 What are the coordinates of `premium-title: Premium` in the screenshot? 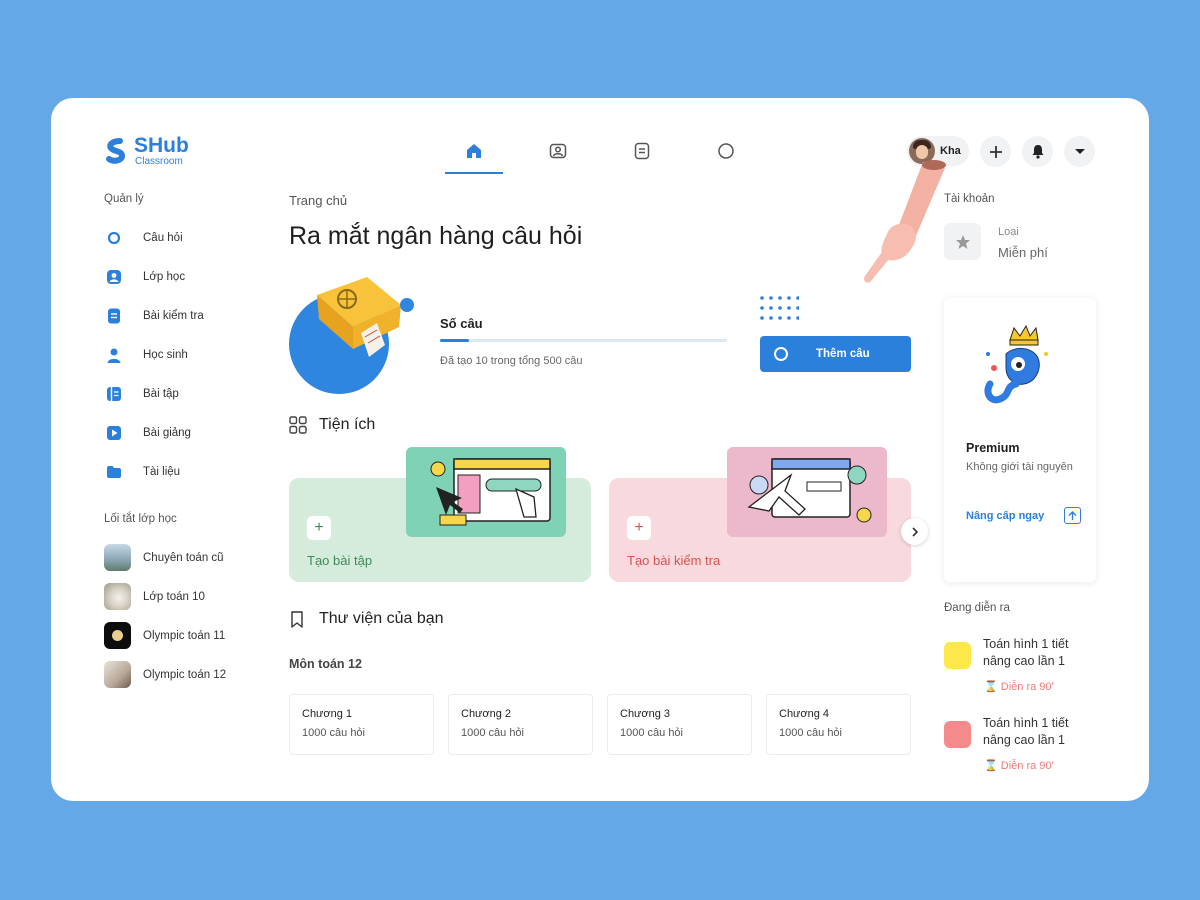 It's located at (993, 448).